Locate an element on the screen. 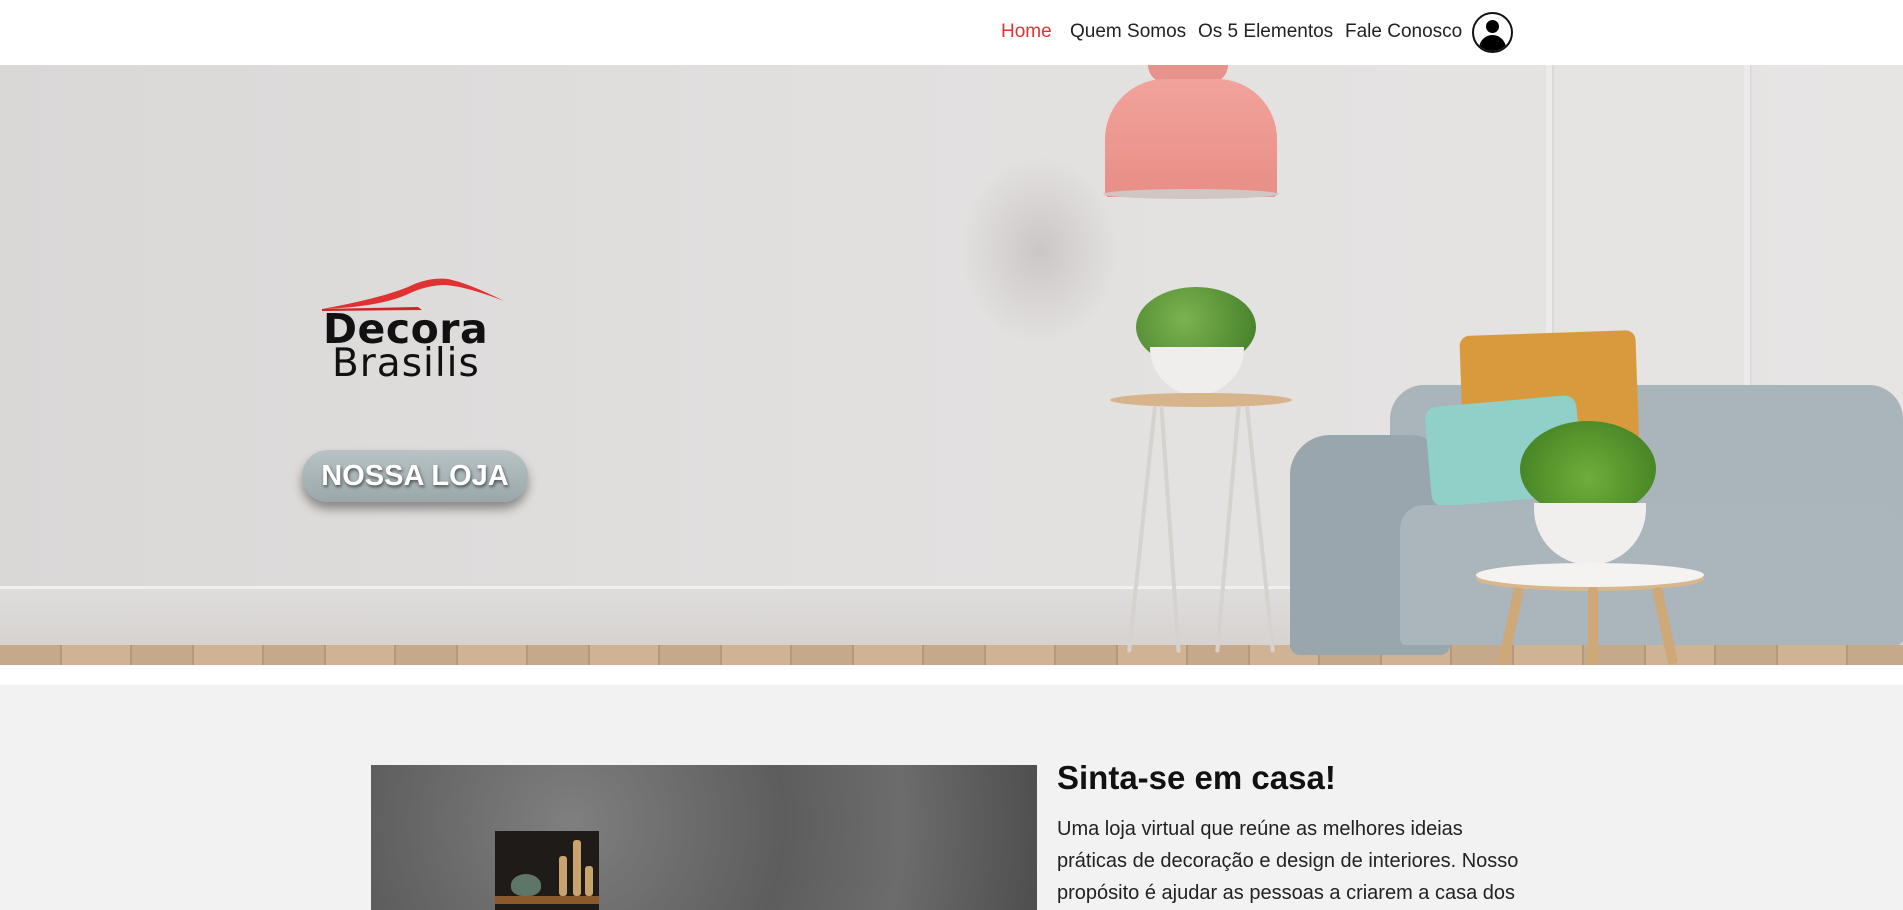 The width and height of the screenshot is (1903, 910). user-account-icon is located at coordinates (1492, 32).